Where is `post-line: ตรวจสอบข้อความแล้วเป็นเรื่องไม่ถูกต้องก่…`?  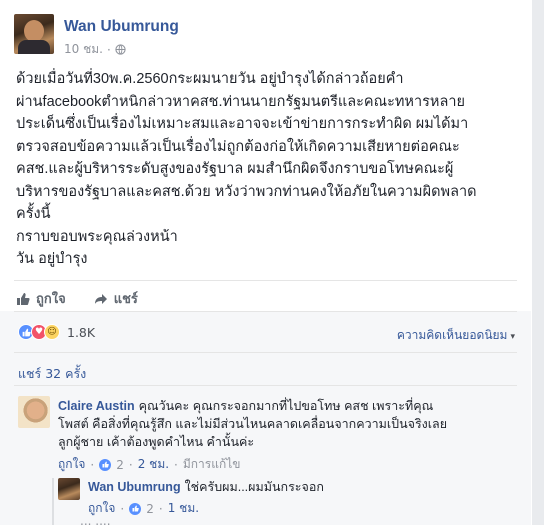 post-line: ตรวจสอบข้อความแล้วเป็นเรื่องไม่ถูกต้องก่… is located at coordinates (238, 146).